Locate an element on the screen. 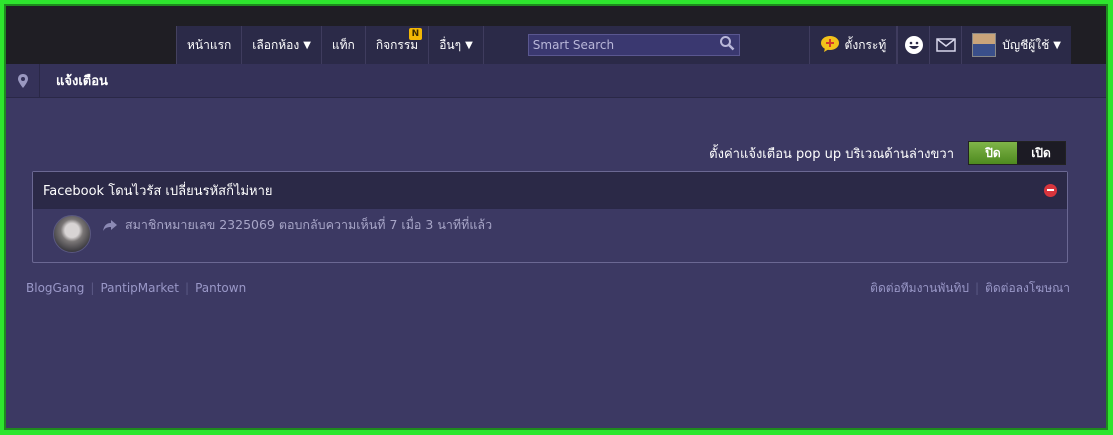  notification-title: Facebook โดนไวรัส เปลี่ยนรหัสก็ไม่หาย is located at coordinates (158, 190).